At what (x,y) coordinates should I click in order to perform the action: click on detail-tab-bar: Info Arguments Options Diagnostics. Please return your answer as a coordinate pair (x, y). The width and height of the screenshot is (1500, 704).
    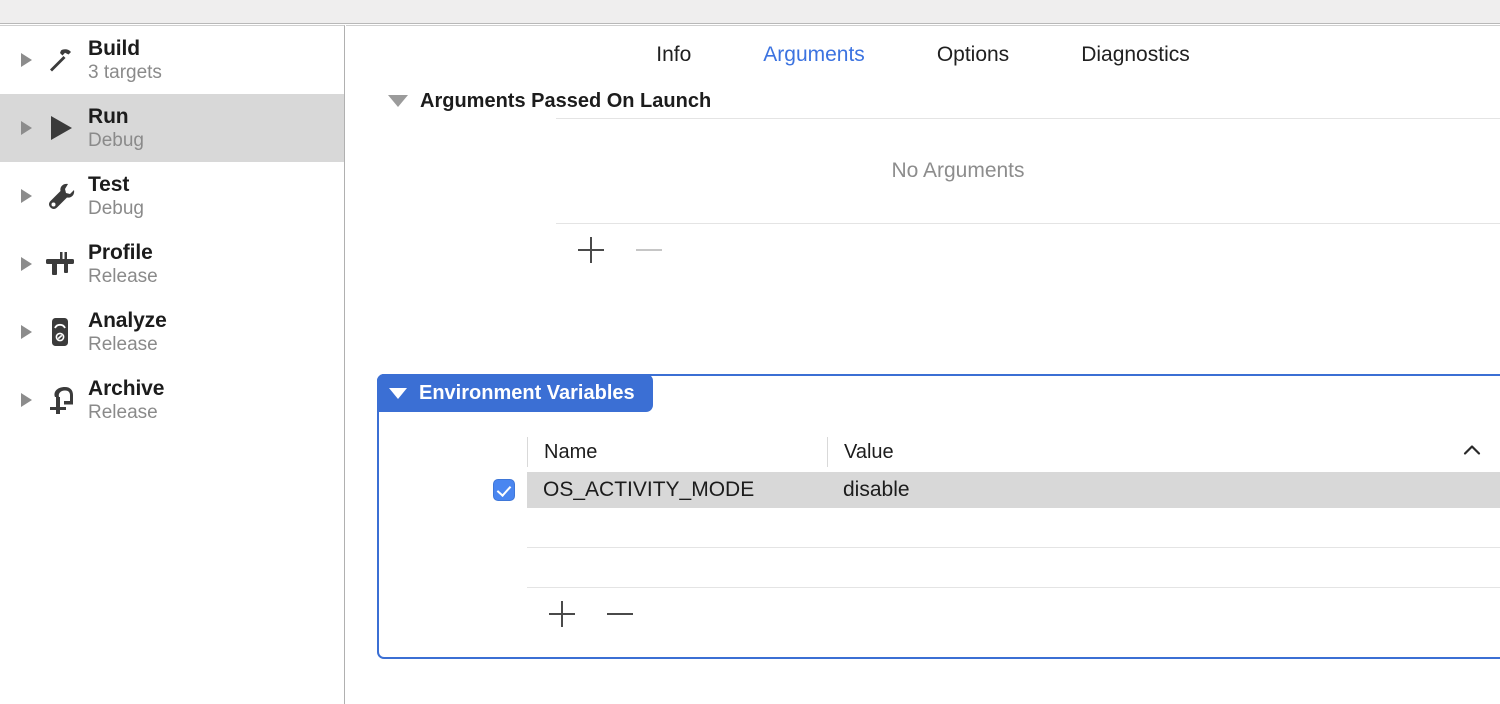
    Looking at the image, I should click on (923, 55).